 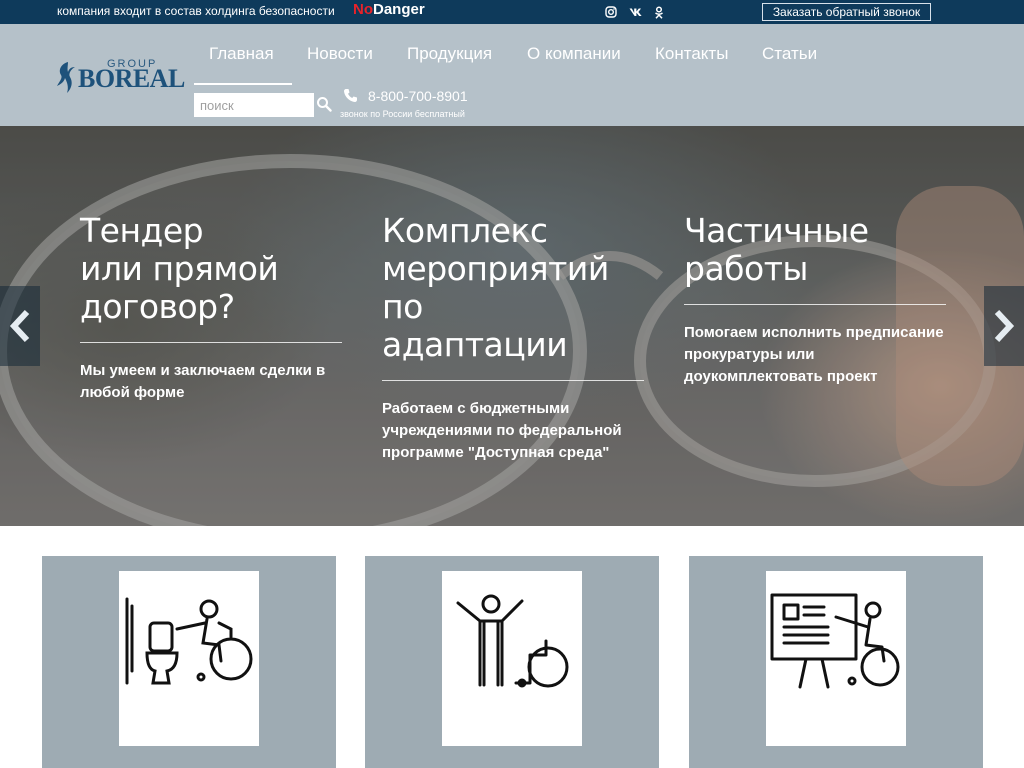 I want to click on hero-title: Тендер или прямой договор?, so click(x=179, y=268).